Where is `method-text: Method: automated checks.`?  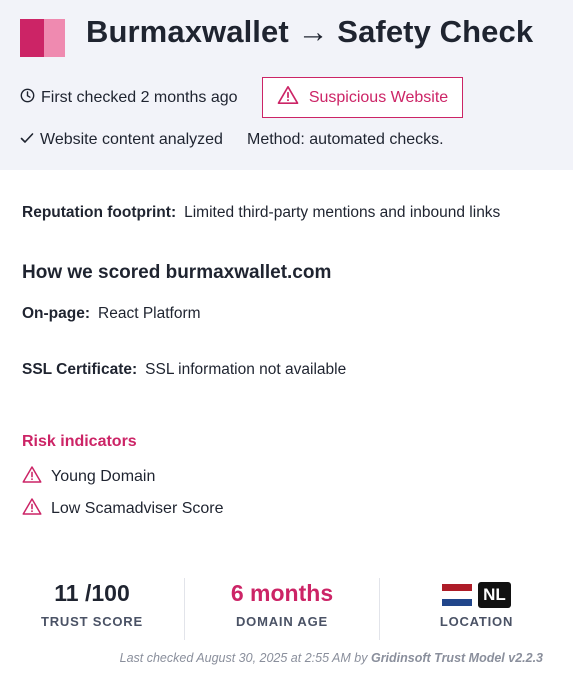 method-text: Method: automated checks. is located at coordinates (345, 139).